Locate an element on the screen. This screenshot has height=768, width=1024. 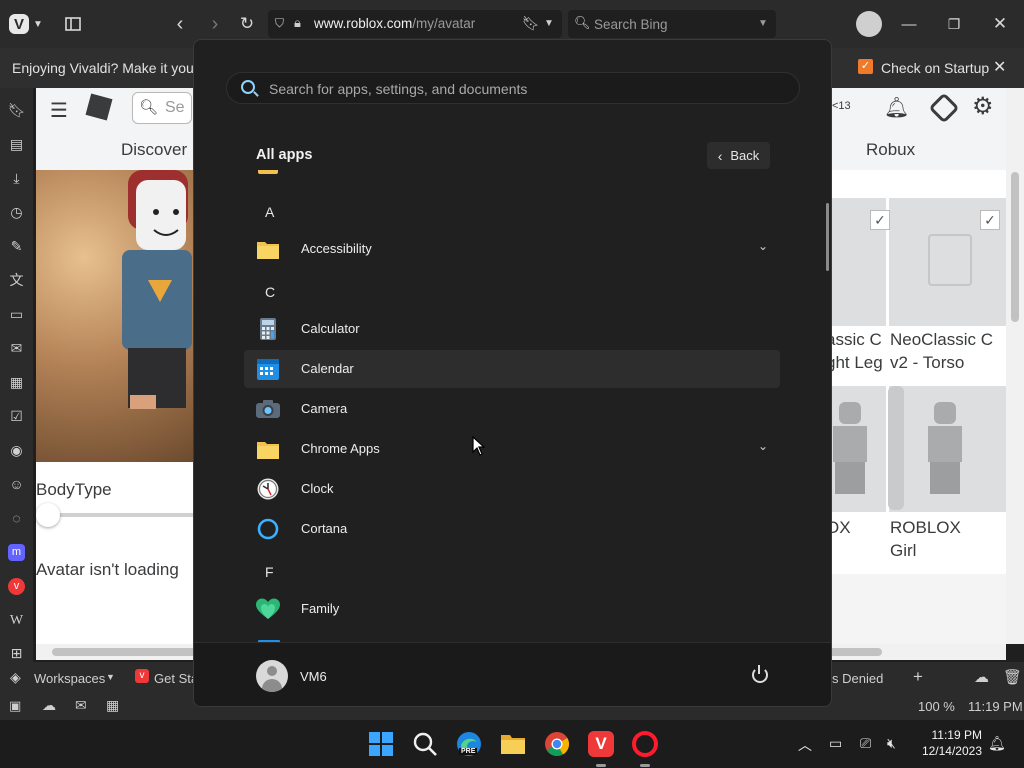
tray-overflow-icon: ︿ is located at coordinates (805, 745).